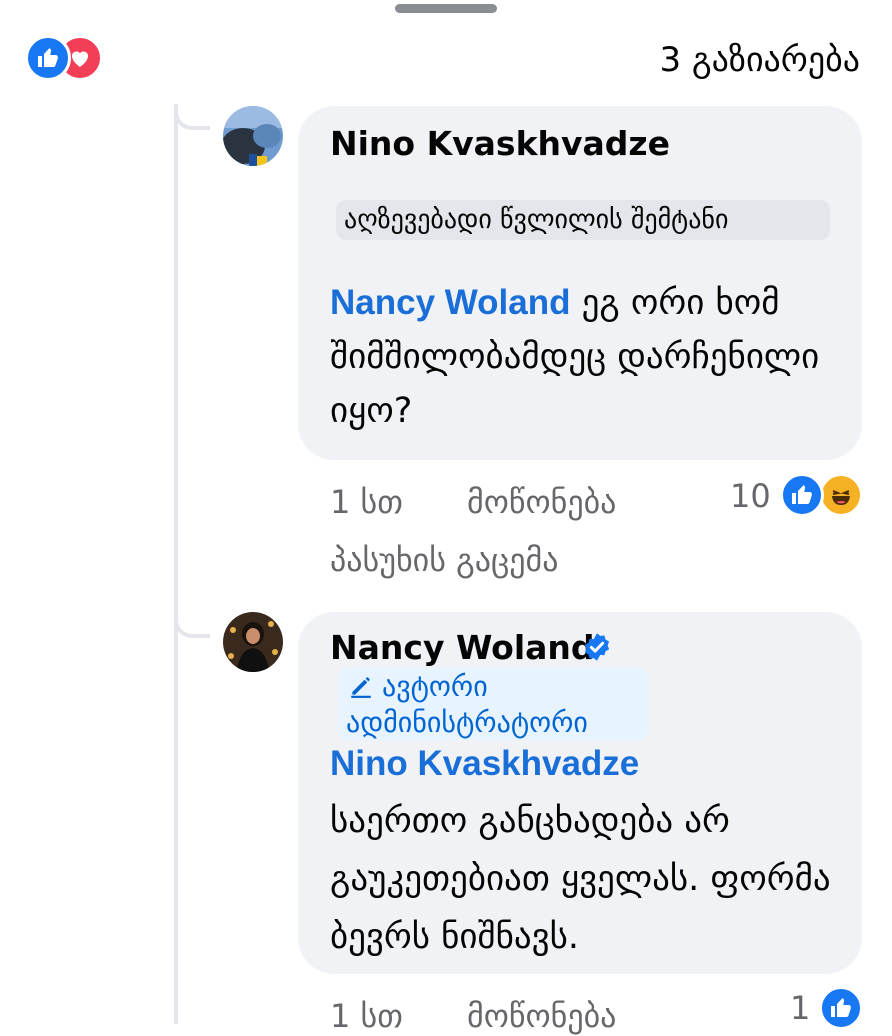  I want to click on verified-badge-icon, so click(597, 647).